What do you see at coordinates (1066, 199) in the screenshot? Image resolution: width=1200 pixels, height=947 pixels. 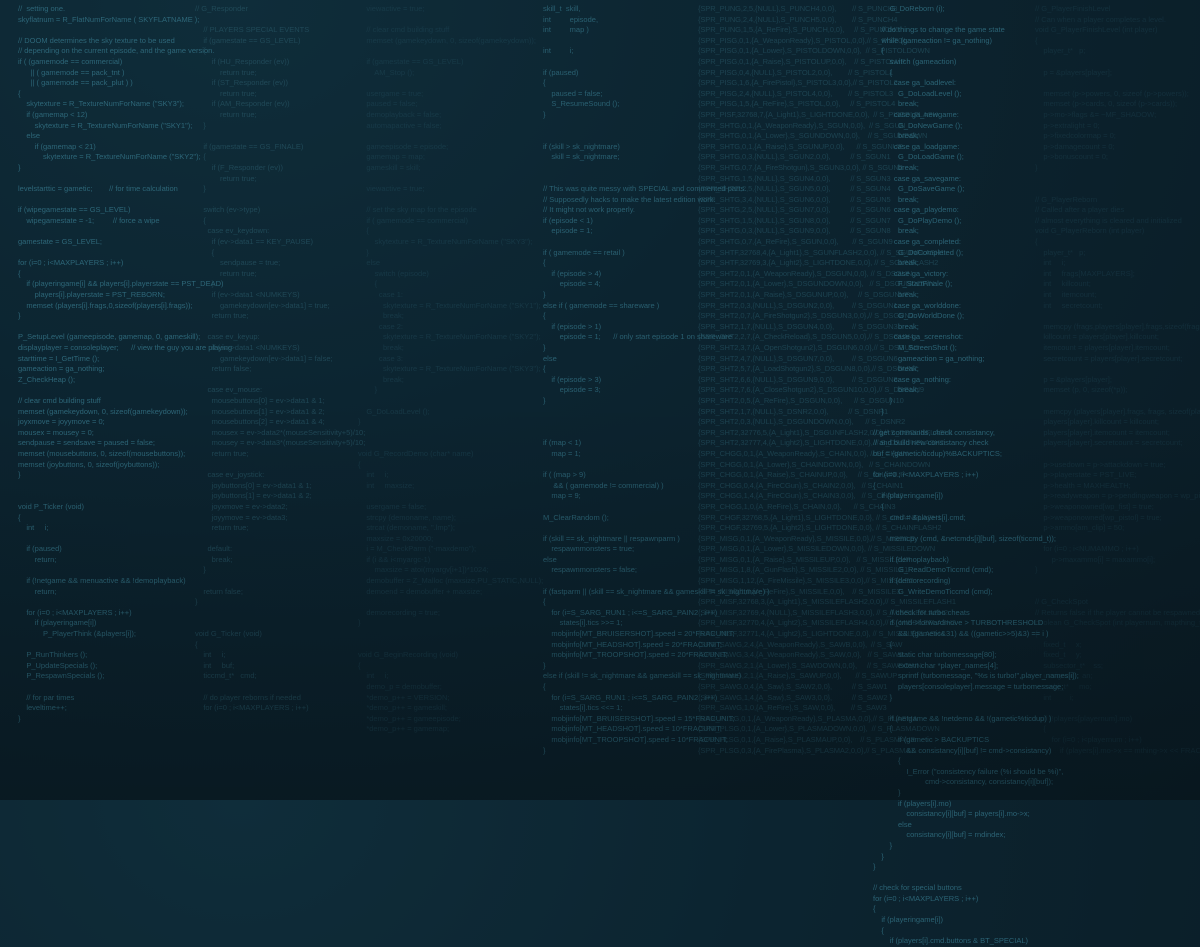 I see `code-line: // G_PlayerReborn` at bounding box center [1066, 199].